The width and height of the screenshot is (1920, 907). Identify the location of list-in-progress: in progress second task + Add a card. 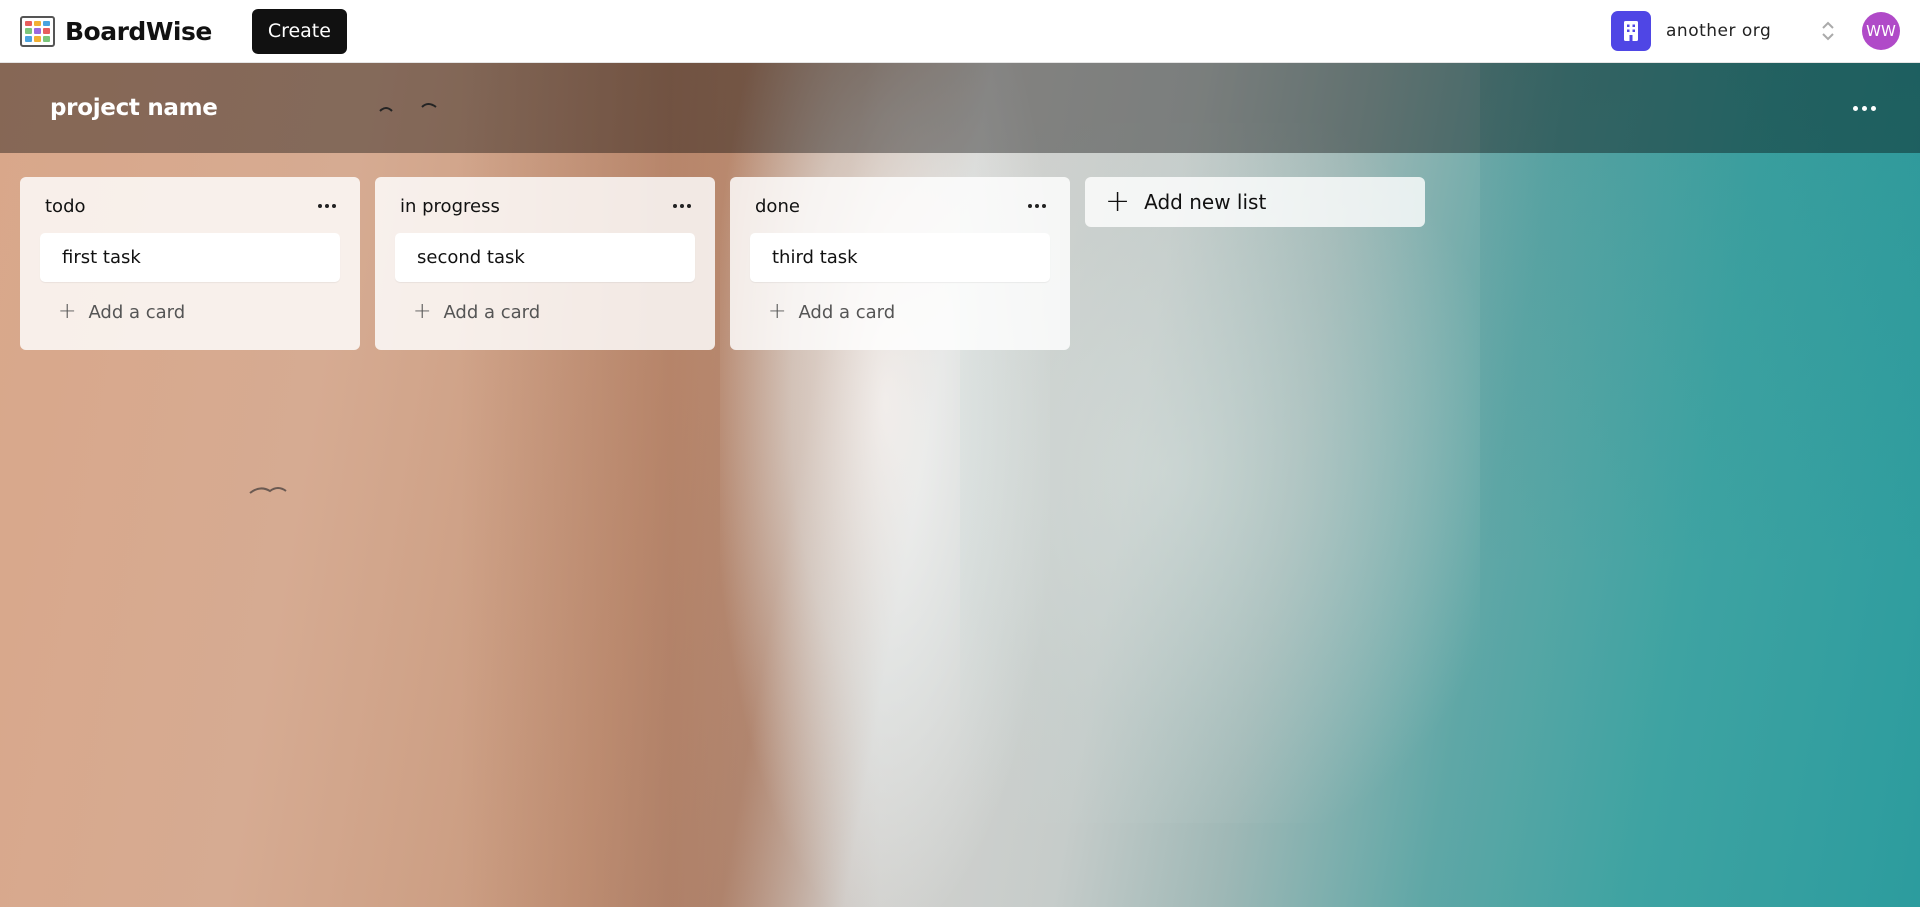
(545, 263).